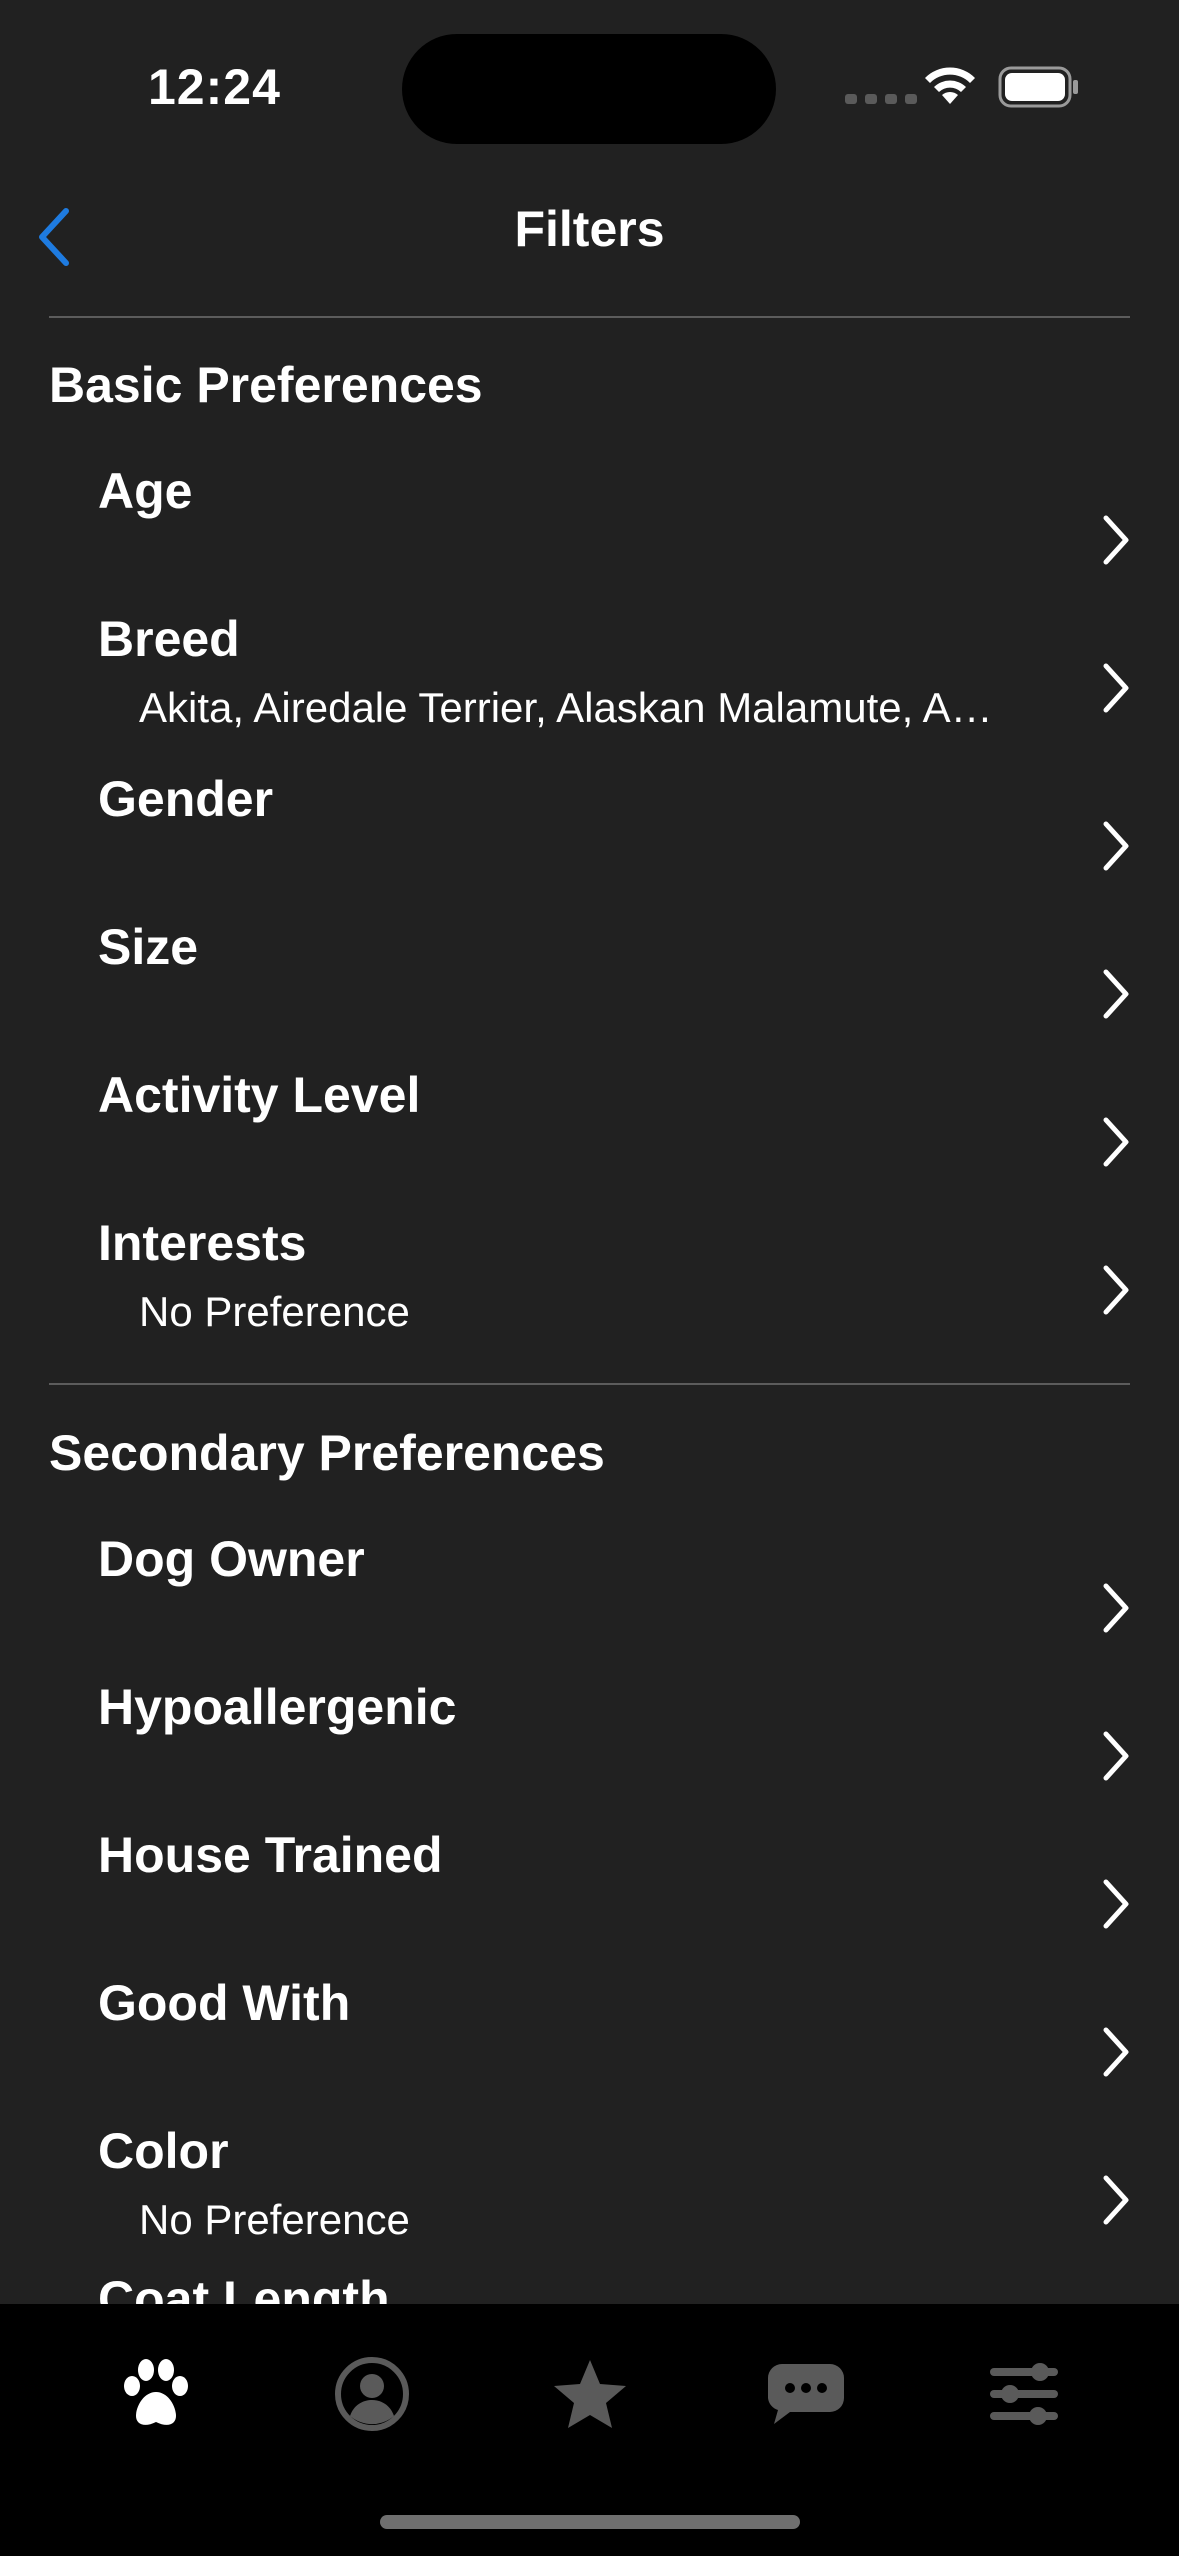 This screenshot has width=1179, height=2556. I want to click on filter-label: Activity Level, so click(259, 1095).